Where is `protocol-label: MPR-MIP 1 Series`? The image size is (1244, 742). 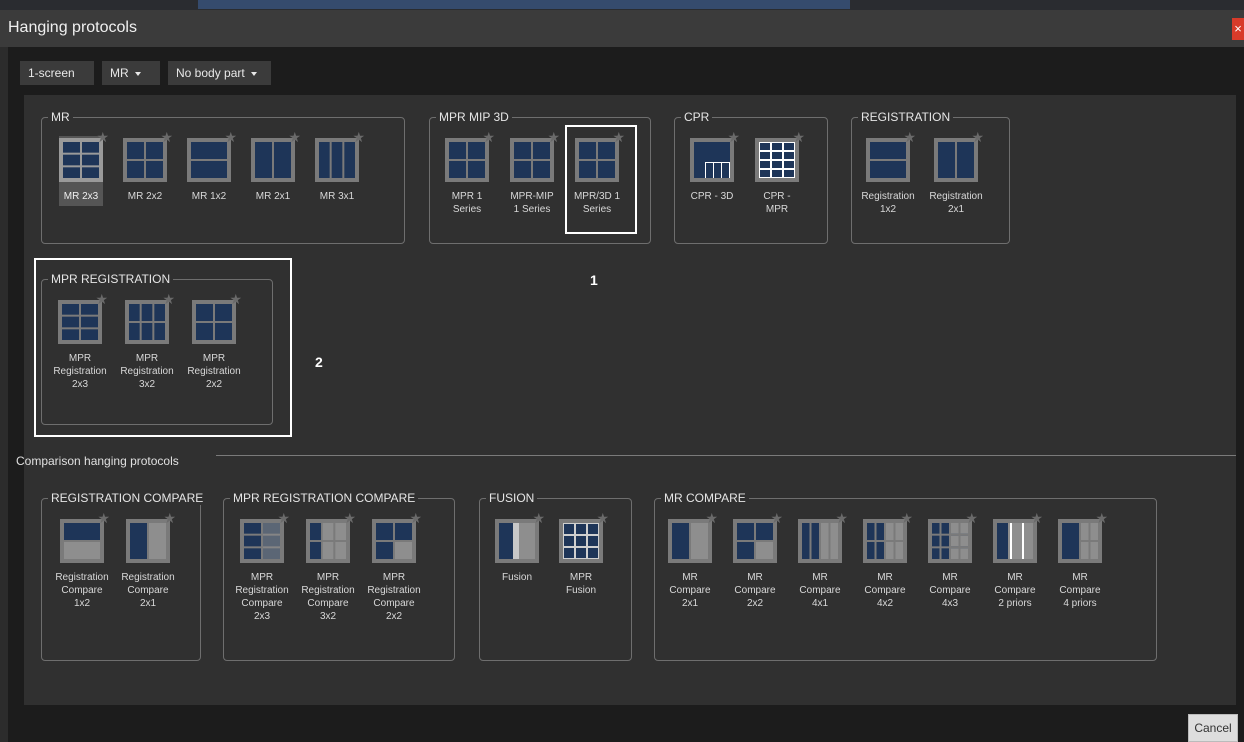 protocol-label: MPR-MIP 1 Series is located at coordinates (532, 203).